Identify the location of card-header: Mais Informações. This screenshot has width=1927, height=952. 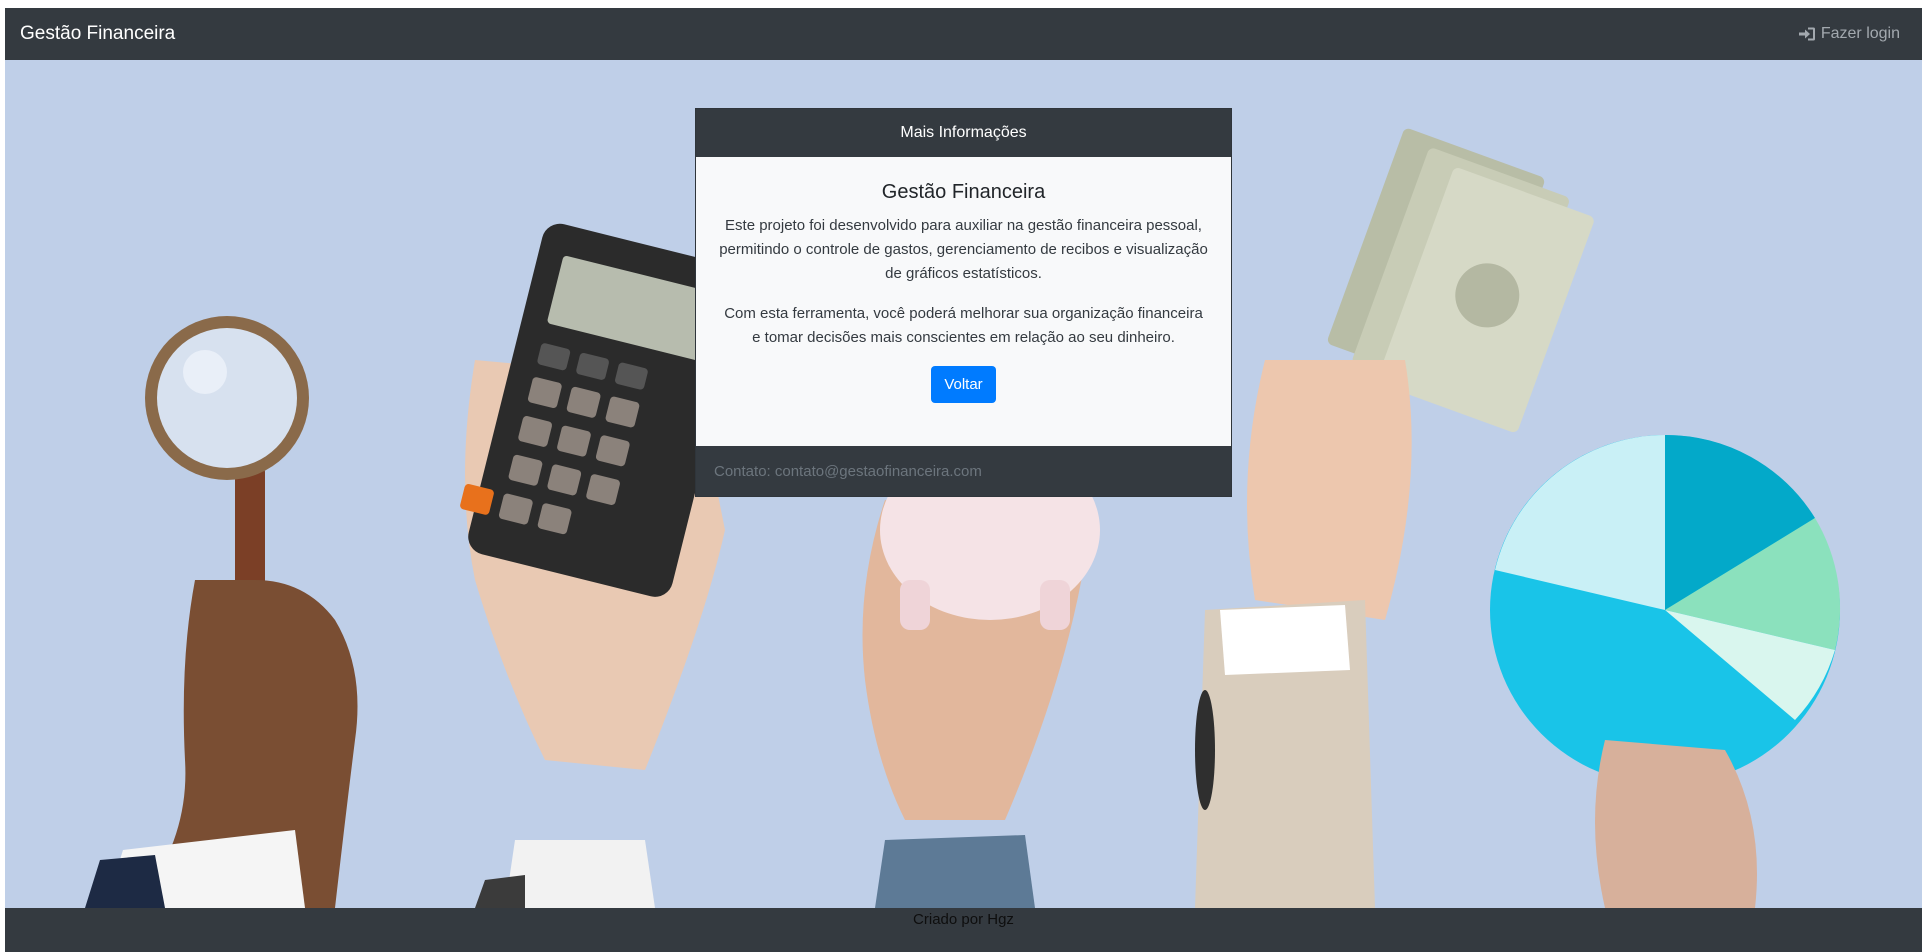
(963, 133).